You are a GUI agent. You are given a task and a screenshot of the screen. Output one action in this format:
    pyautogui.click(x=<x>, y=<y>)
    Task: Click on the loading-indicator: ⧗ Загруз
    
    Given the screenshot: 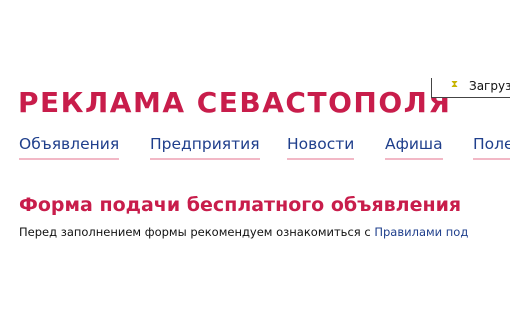 What is the action you would take?
    pyautogui.click(x=470, y=88)
    